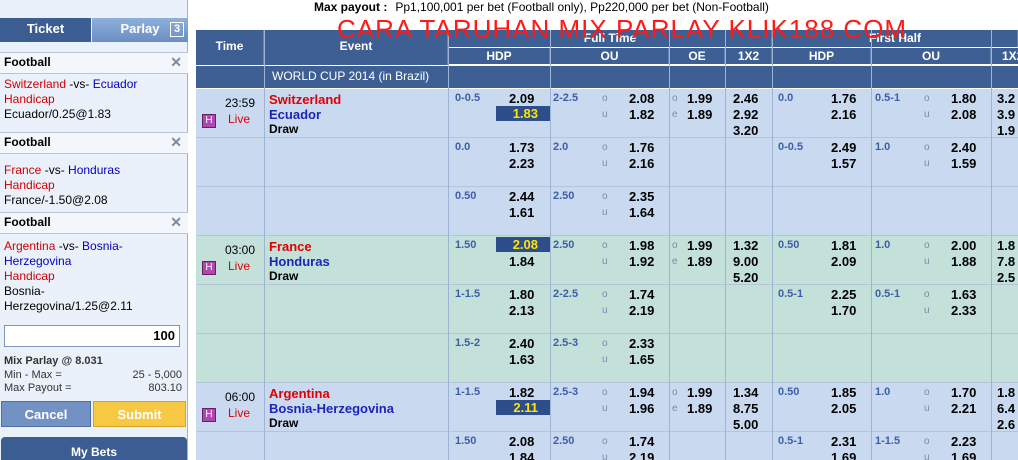 The width and height of the screenshot is (1018, 460). Describe the element at coordinates (843, 245) in the screenshot. I see `fh-hdp-home-odd: 1.81` at that location.